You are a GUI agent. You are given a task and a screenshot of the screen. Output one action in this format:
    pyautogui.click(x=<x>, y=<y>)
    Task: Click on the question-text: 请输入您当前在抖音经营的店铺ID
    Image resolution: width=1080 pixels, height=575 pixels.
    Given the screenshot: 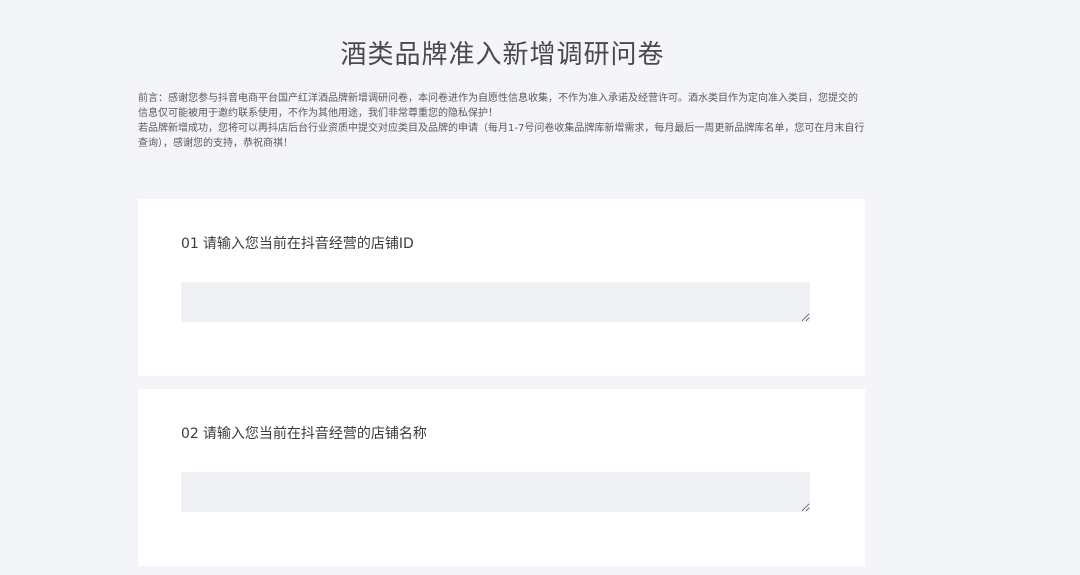 What is the action you would take?
    pyautogui.click(x=308, y=244)
    